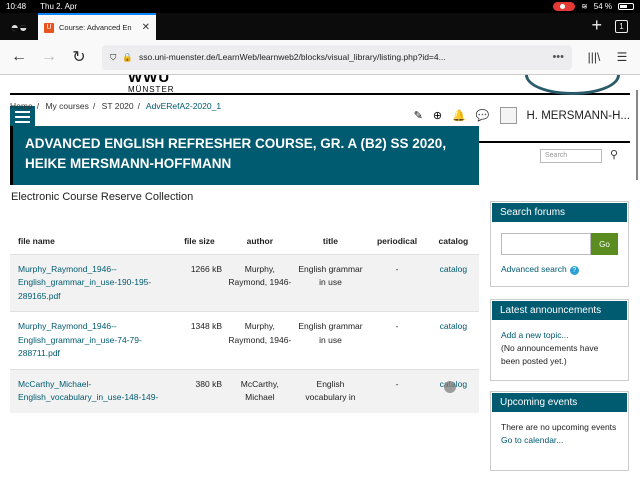  What do you see at coordinates (571, 156) in the screenshot?
I see `search-input: Search` at bounding box center [571, 156].